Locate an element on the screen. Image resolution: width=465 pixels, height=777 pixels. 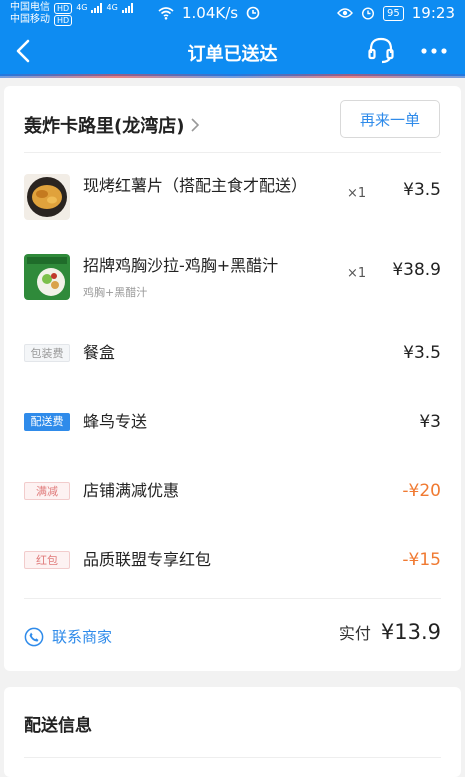
shop-link: 轰炸卡路里(龙湾店) is located at coordinates (112, 125).